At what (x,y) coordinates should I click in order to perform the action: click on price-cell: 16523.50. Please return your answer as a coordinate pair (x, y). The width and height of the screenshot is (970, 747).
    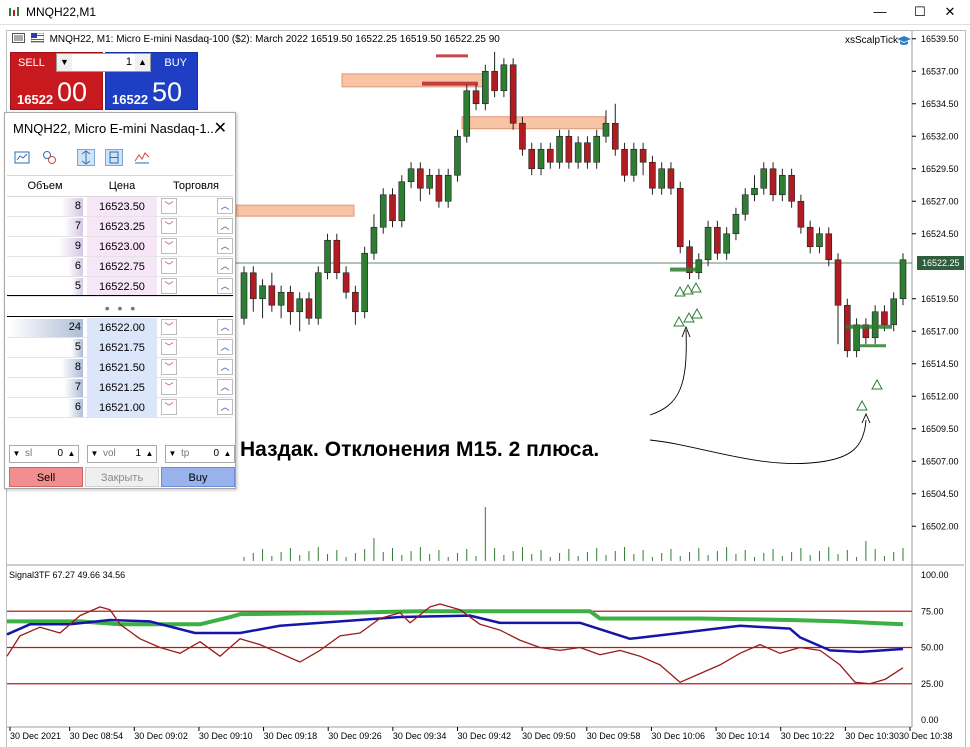
    Looking at the image, I should click on (122, 207).